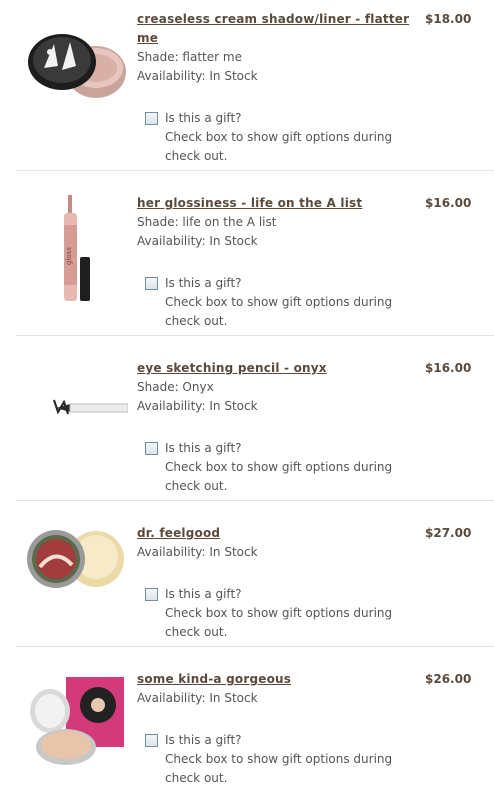 This screenshot has width=494, height=791. What do you see at coordinates (76, 408) in the screenshot?
I see `product-image-eye-pencil` at bounding box center [76, 408].